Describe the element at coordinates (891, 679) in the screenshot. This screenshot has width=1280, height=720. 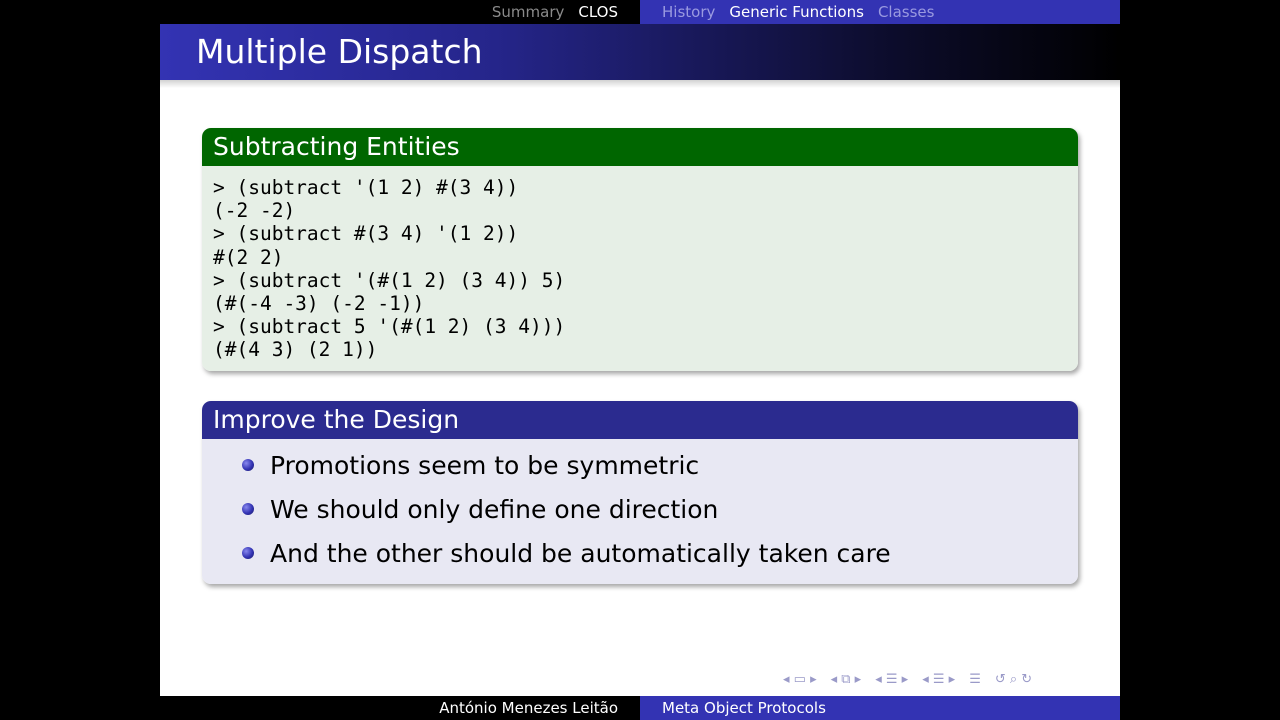
I see `section-nav-icon: ◂ ☰ ▸` at that location.